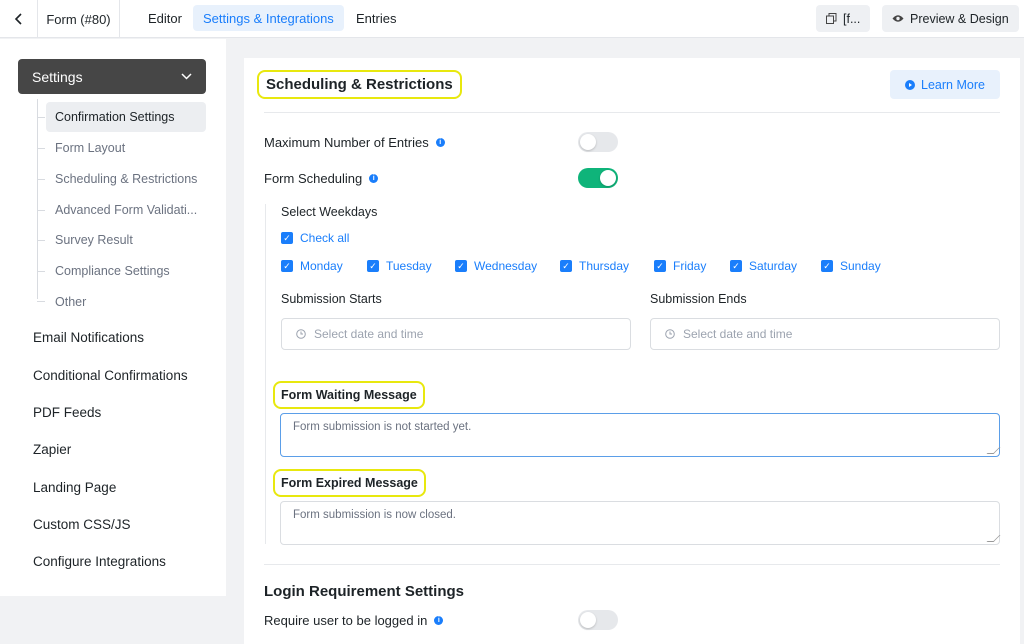  What do you see at coordinates (374, 515) in the screenshot?
I see `expired-message-text: Form submission is now closed.` at bounding box center [374, 515].